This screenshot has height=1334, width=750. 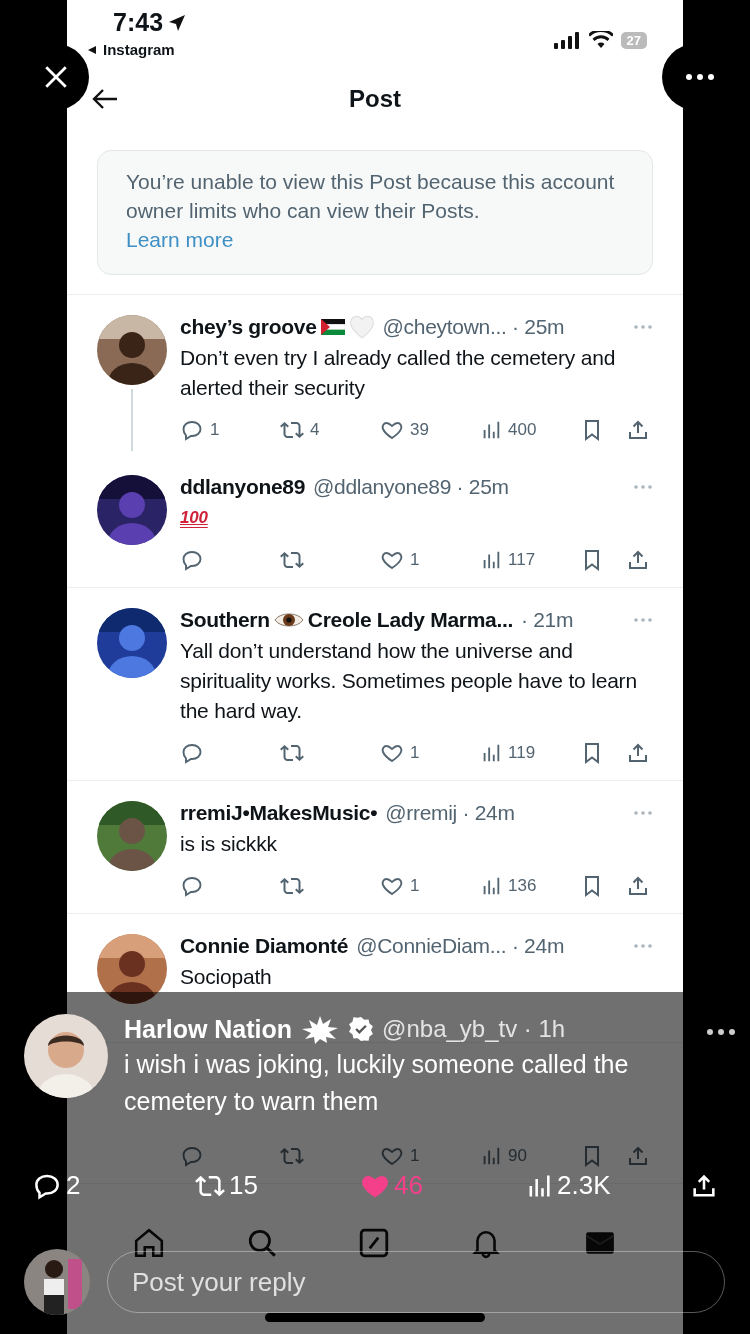 I want to click on home-icon, so click(x=149, y=1243).